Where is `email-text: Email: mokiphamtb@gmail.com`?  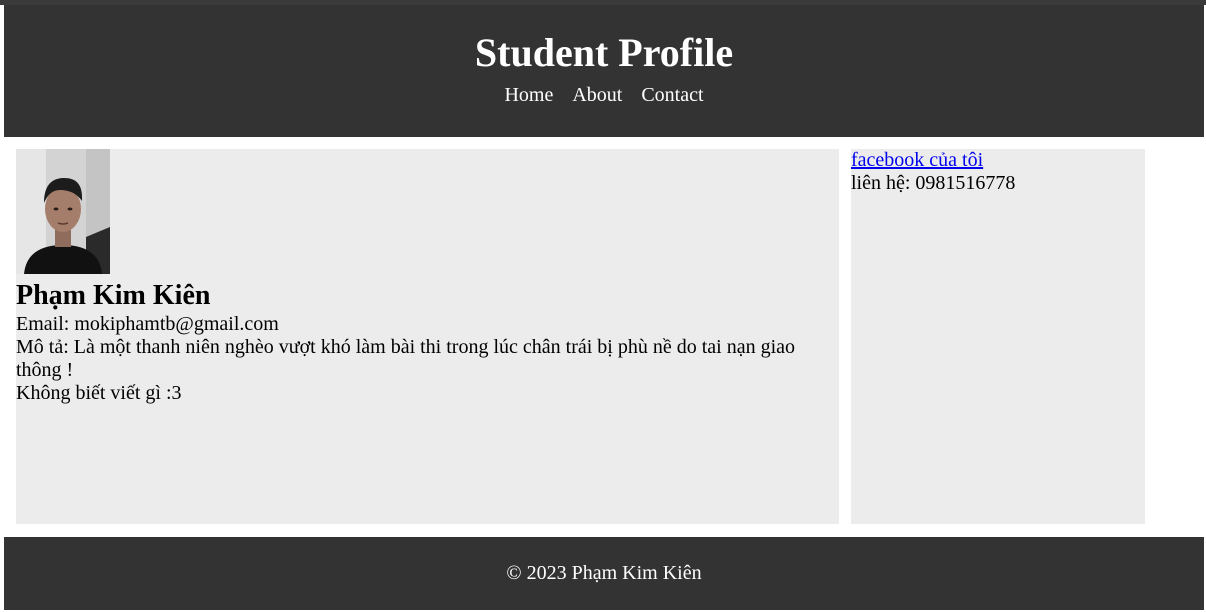
email-text: Email: mokiphamtb@gmail.com is located at coordinates (147, 324).